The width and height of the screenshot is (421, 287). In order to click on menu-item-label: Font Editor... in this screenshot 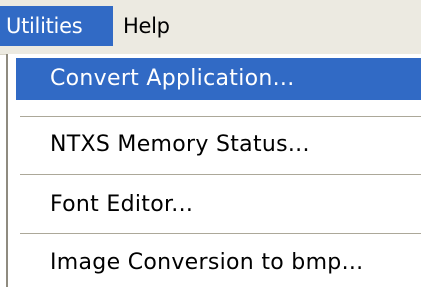, I will do `click(122, 204)`.